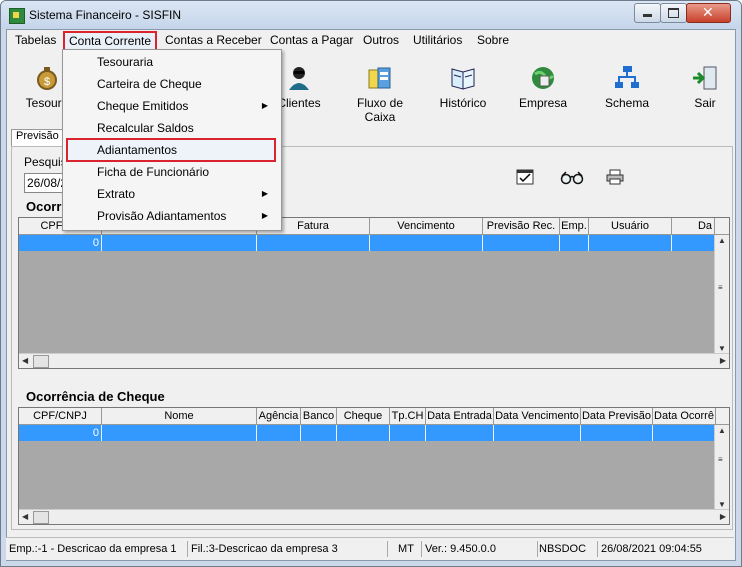 The height and width of the screenshot is (567, 742). What do you see at coordinates (426, 226) in the screenshot?
I see `col-header: Vencimento` at bounding box center [426, 226].